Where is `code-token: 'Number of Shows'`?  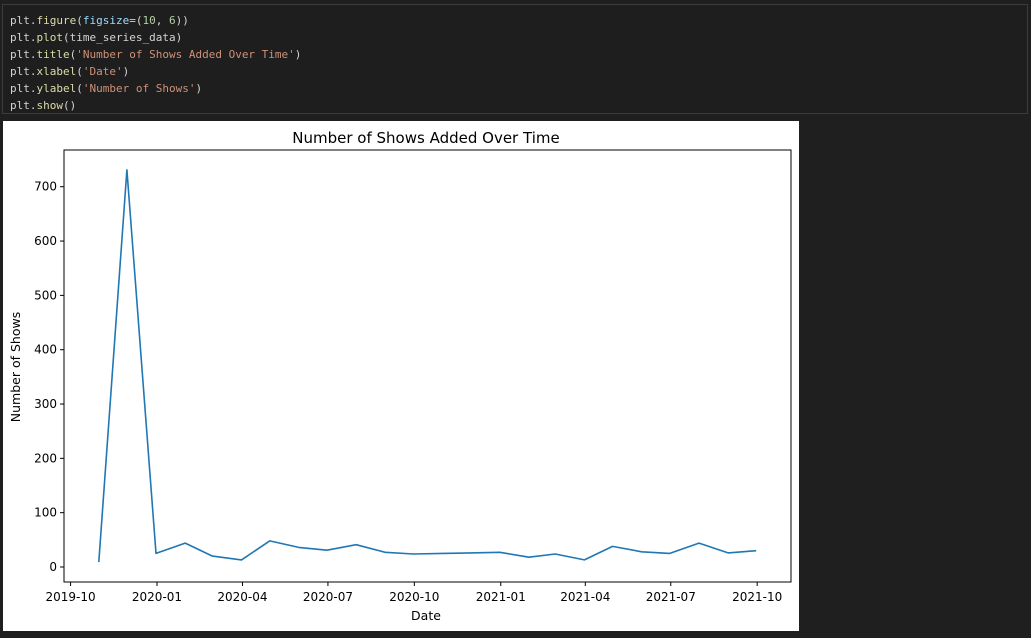 code-token: 'Number of Shows' is located at coordinates (139, 88).